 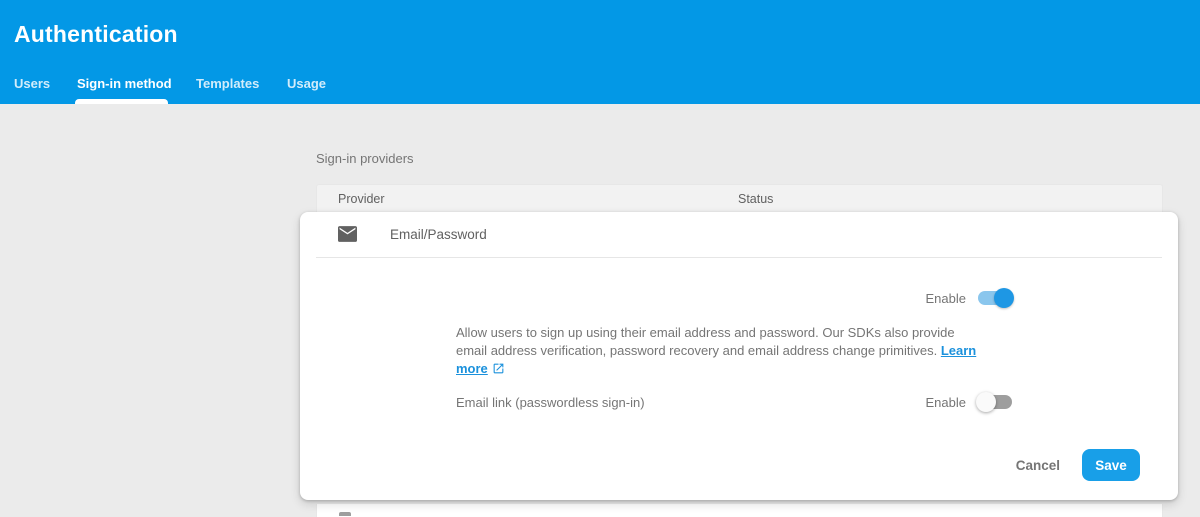 I want to click on provider-row-email-password: Email/Password, so click(x=739, y=234).